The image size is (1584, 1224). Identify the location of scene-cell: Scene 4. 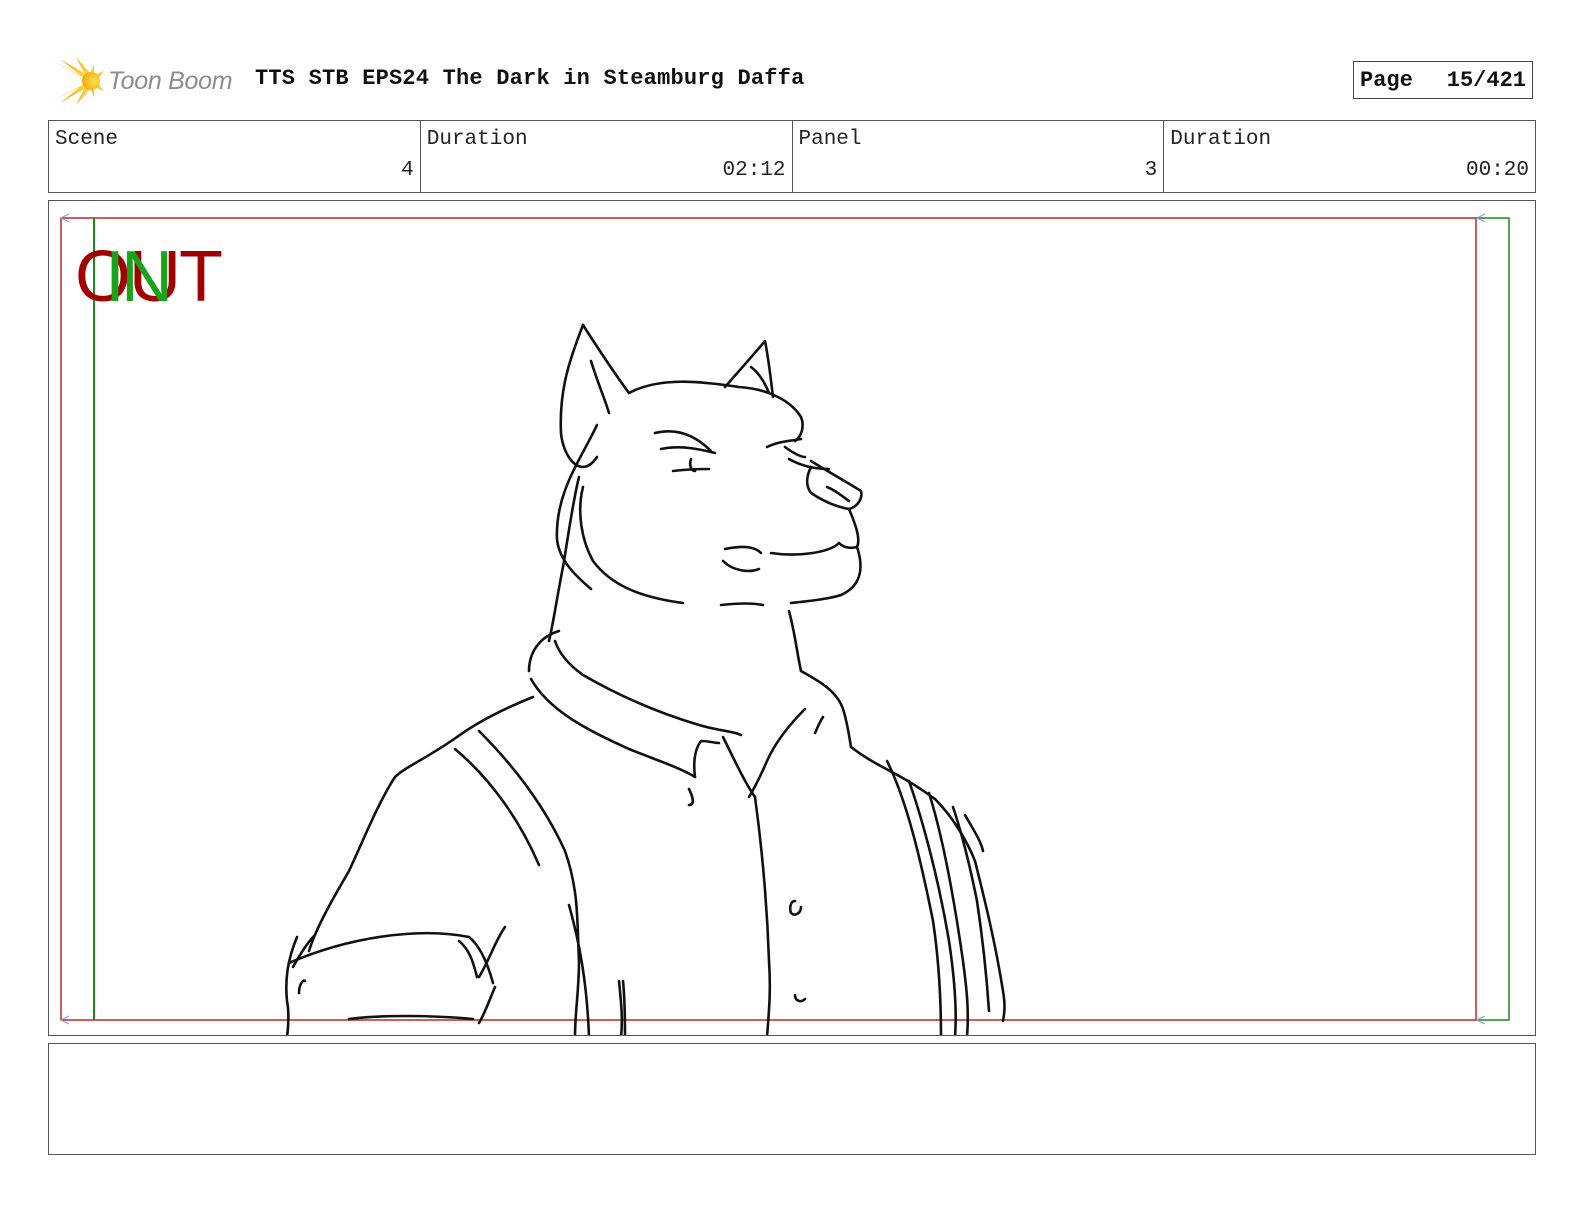
(235, 156).